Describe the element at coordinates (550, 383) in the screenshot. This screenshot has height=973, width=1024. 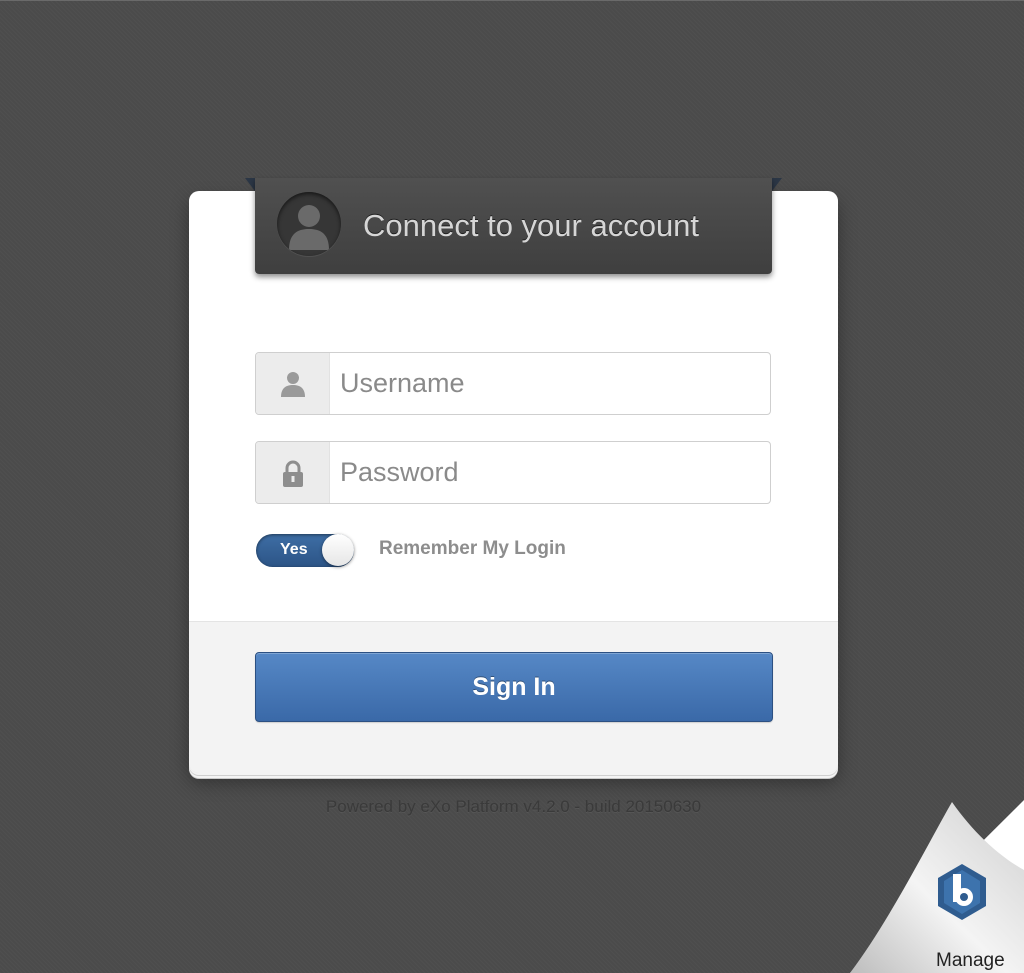
I see `username-input` at that location.